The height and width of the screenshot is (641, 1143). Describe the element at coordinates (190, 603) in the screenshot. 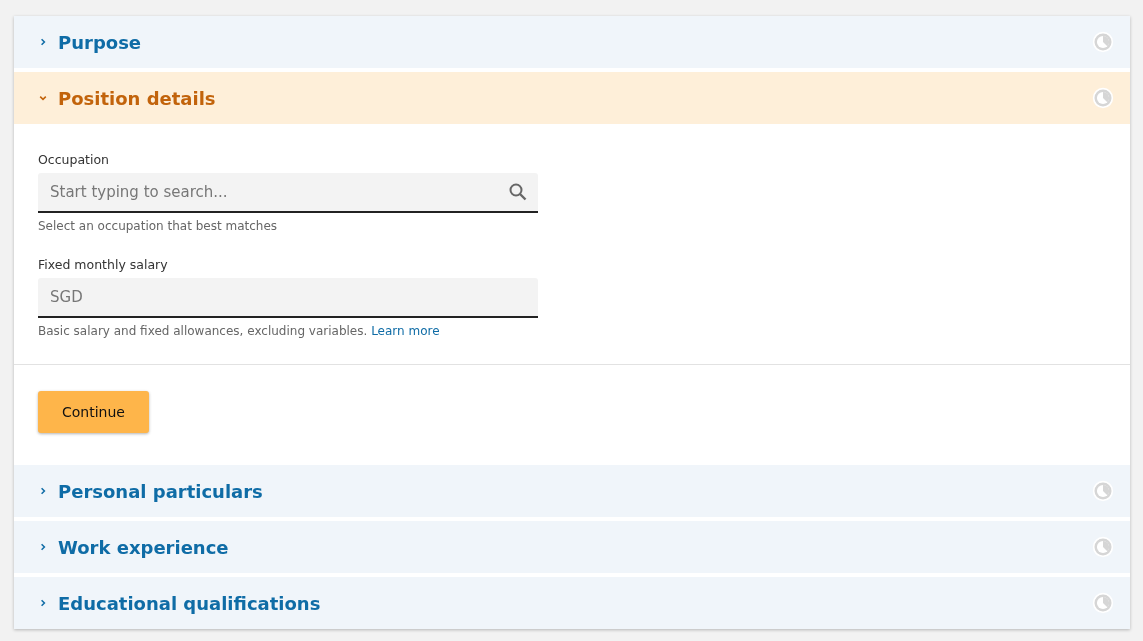

I see `section-title: Educational qualifications` at that location.